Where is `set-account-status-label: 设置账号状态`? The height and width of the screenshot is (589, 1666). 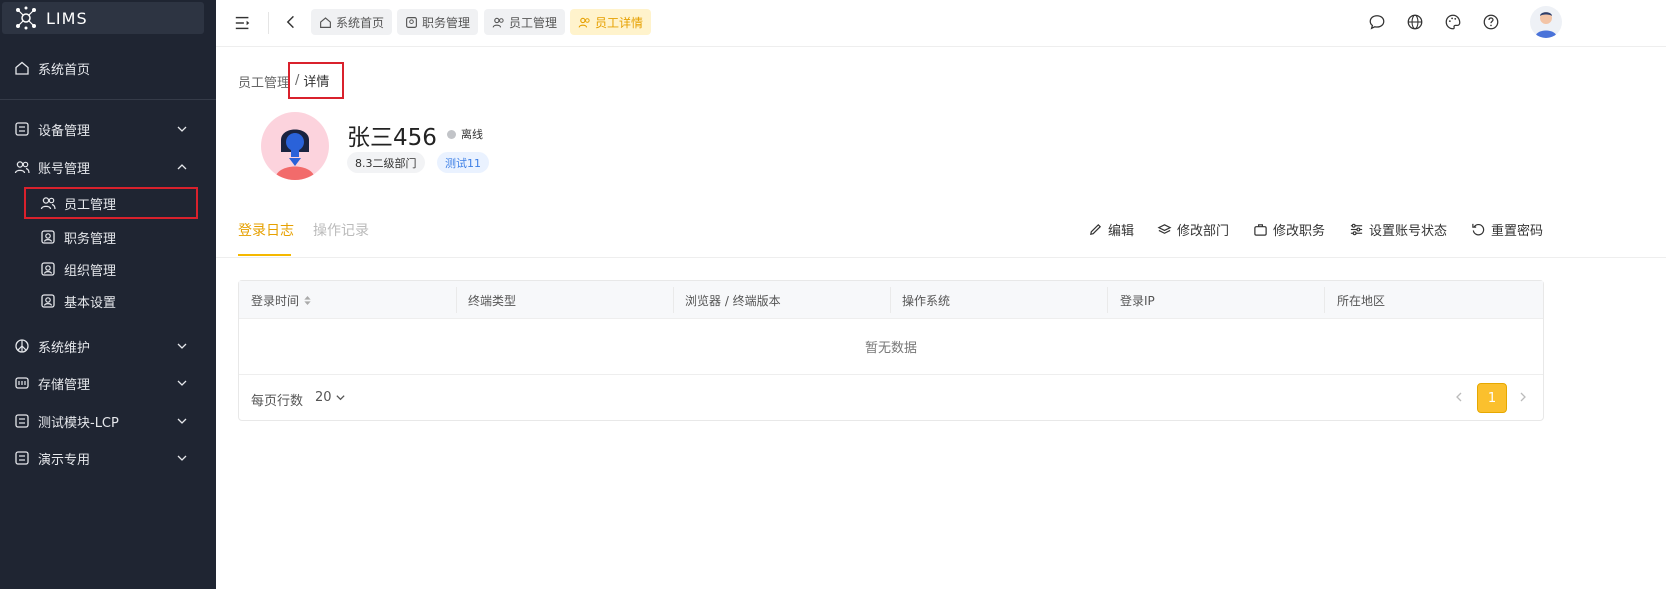
set-account-status-label: 设置账号状态 is located at coordinates (1408, 231).